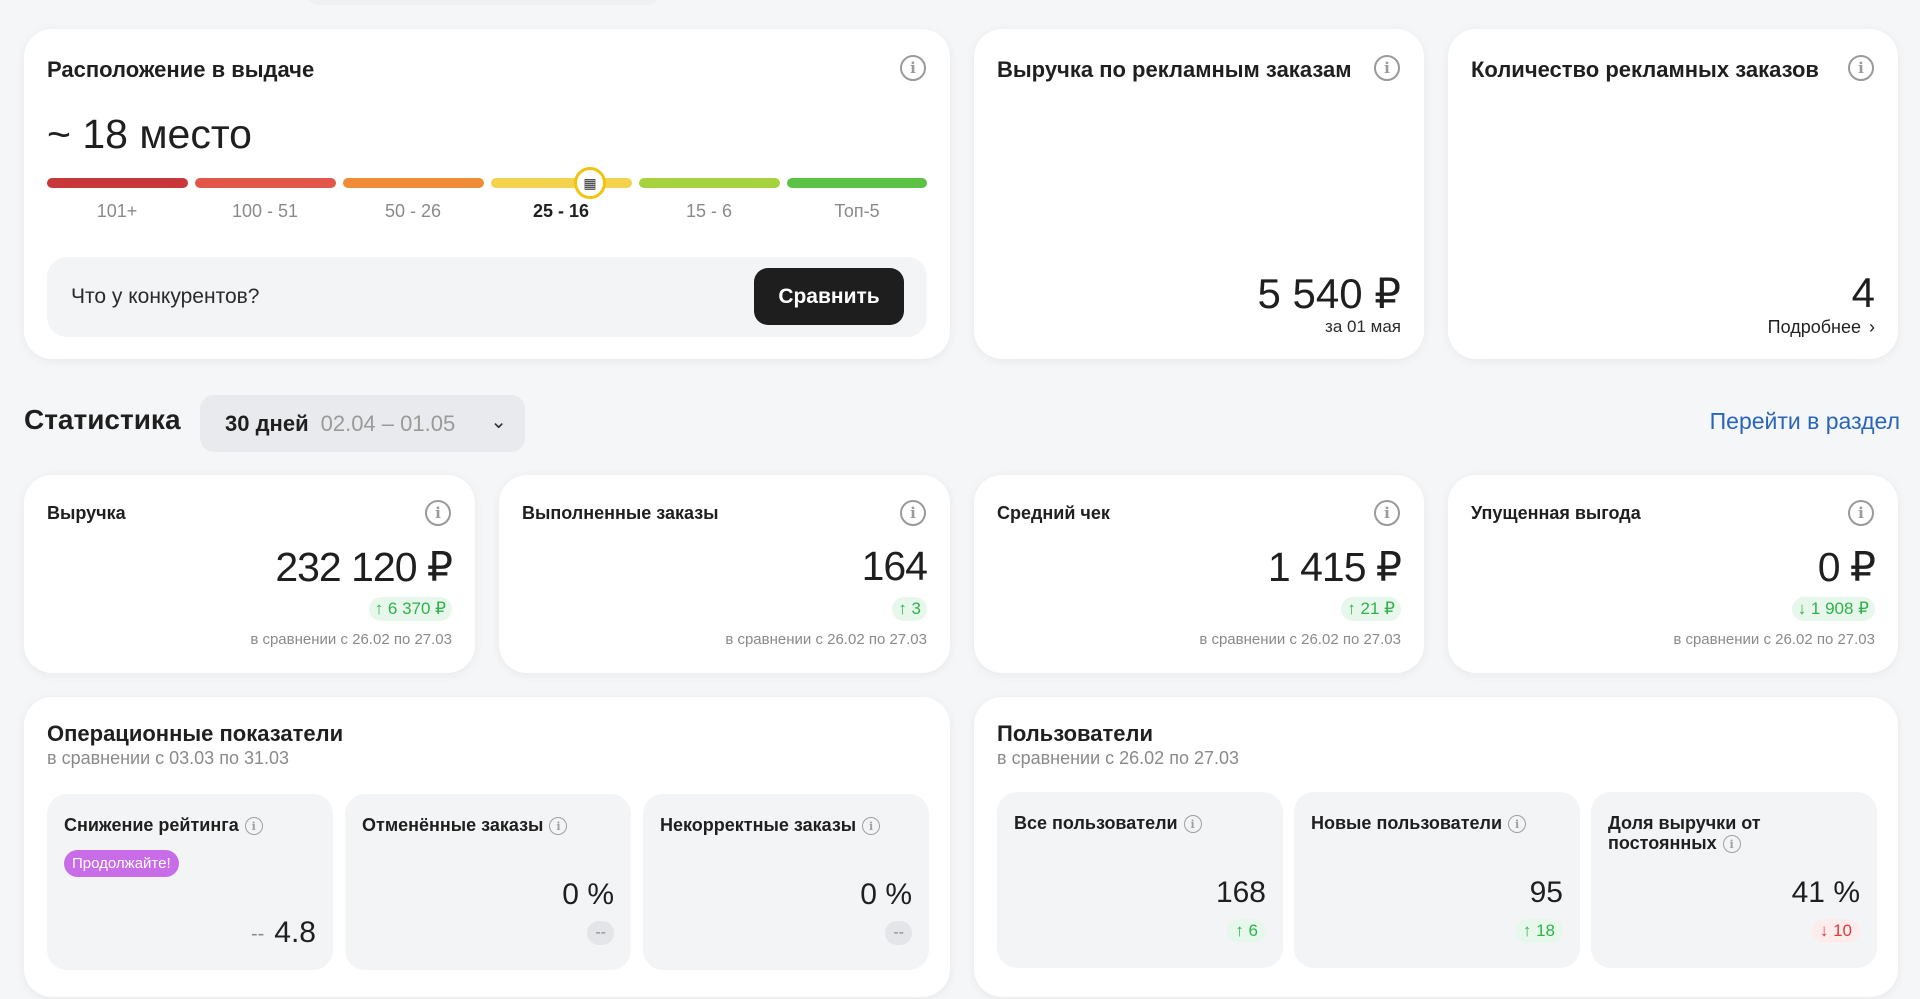  What do you see at coordinates (267, 423) in the screenshot?
I see `period-days: 30 дней` at bounding box center [267, 423].